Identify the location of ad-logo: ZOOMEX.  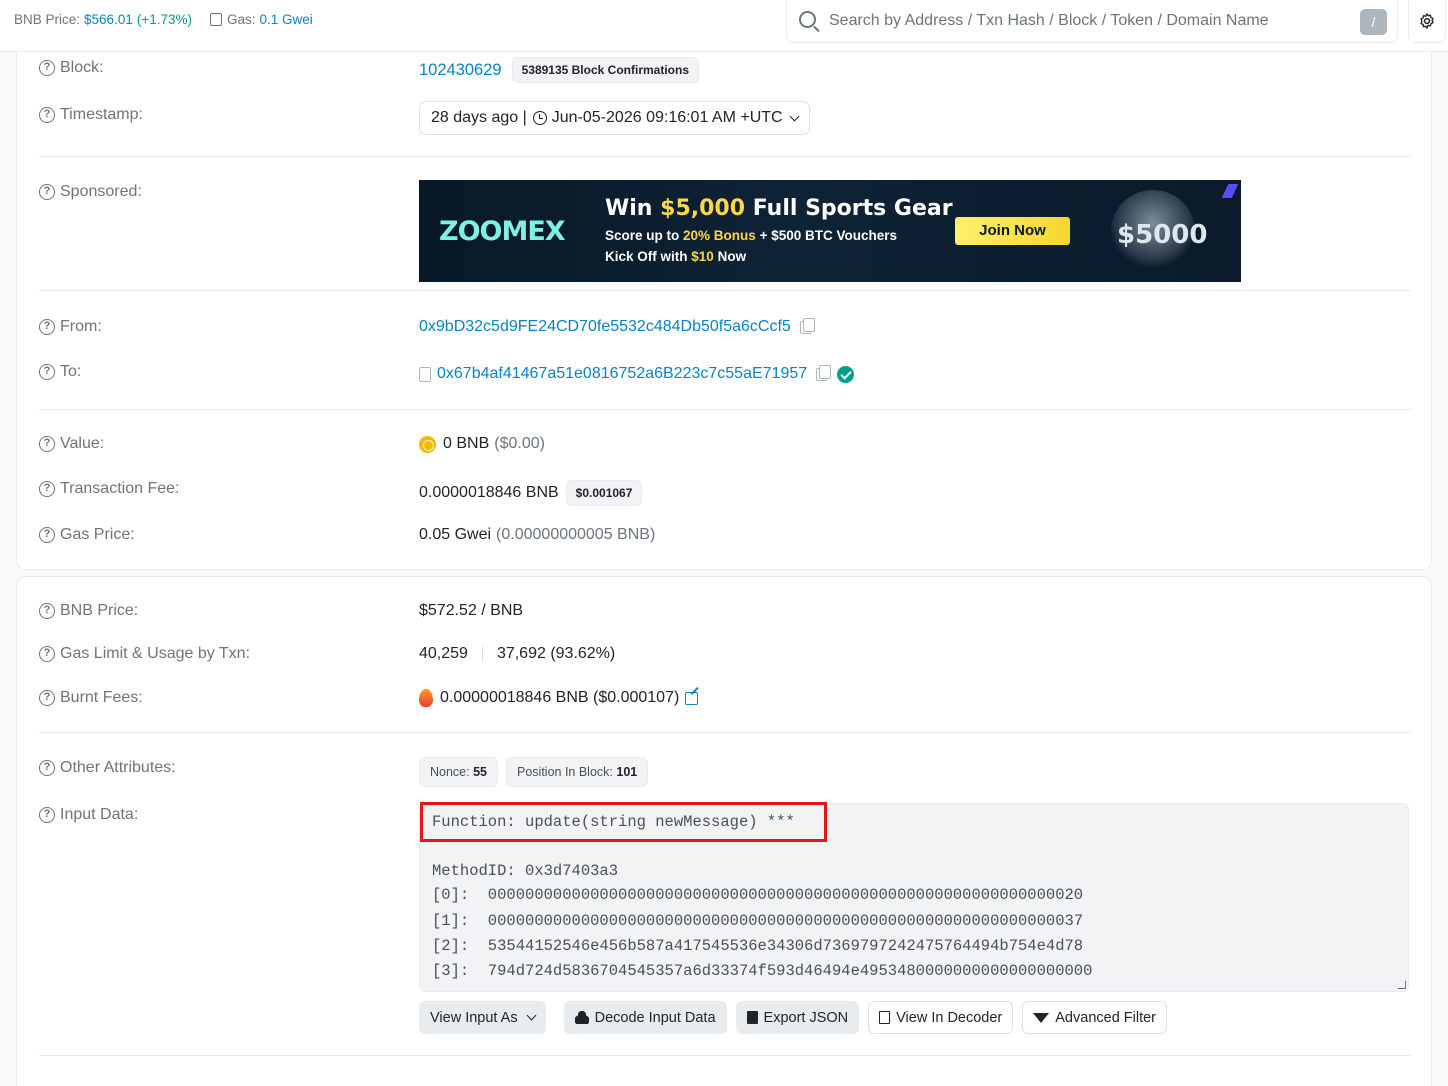
(502, 231).